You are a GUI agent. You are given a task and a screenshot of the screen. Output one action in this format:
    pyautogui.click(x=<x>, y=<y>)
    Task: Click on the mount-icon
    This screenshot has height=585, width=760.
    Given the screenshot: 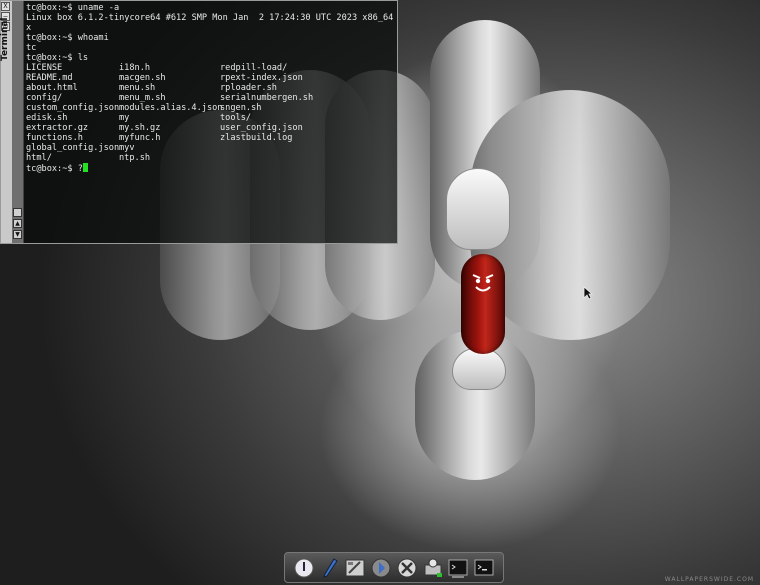 What is the action you would take?
    pyautogui.click(x=433, y=568)
    